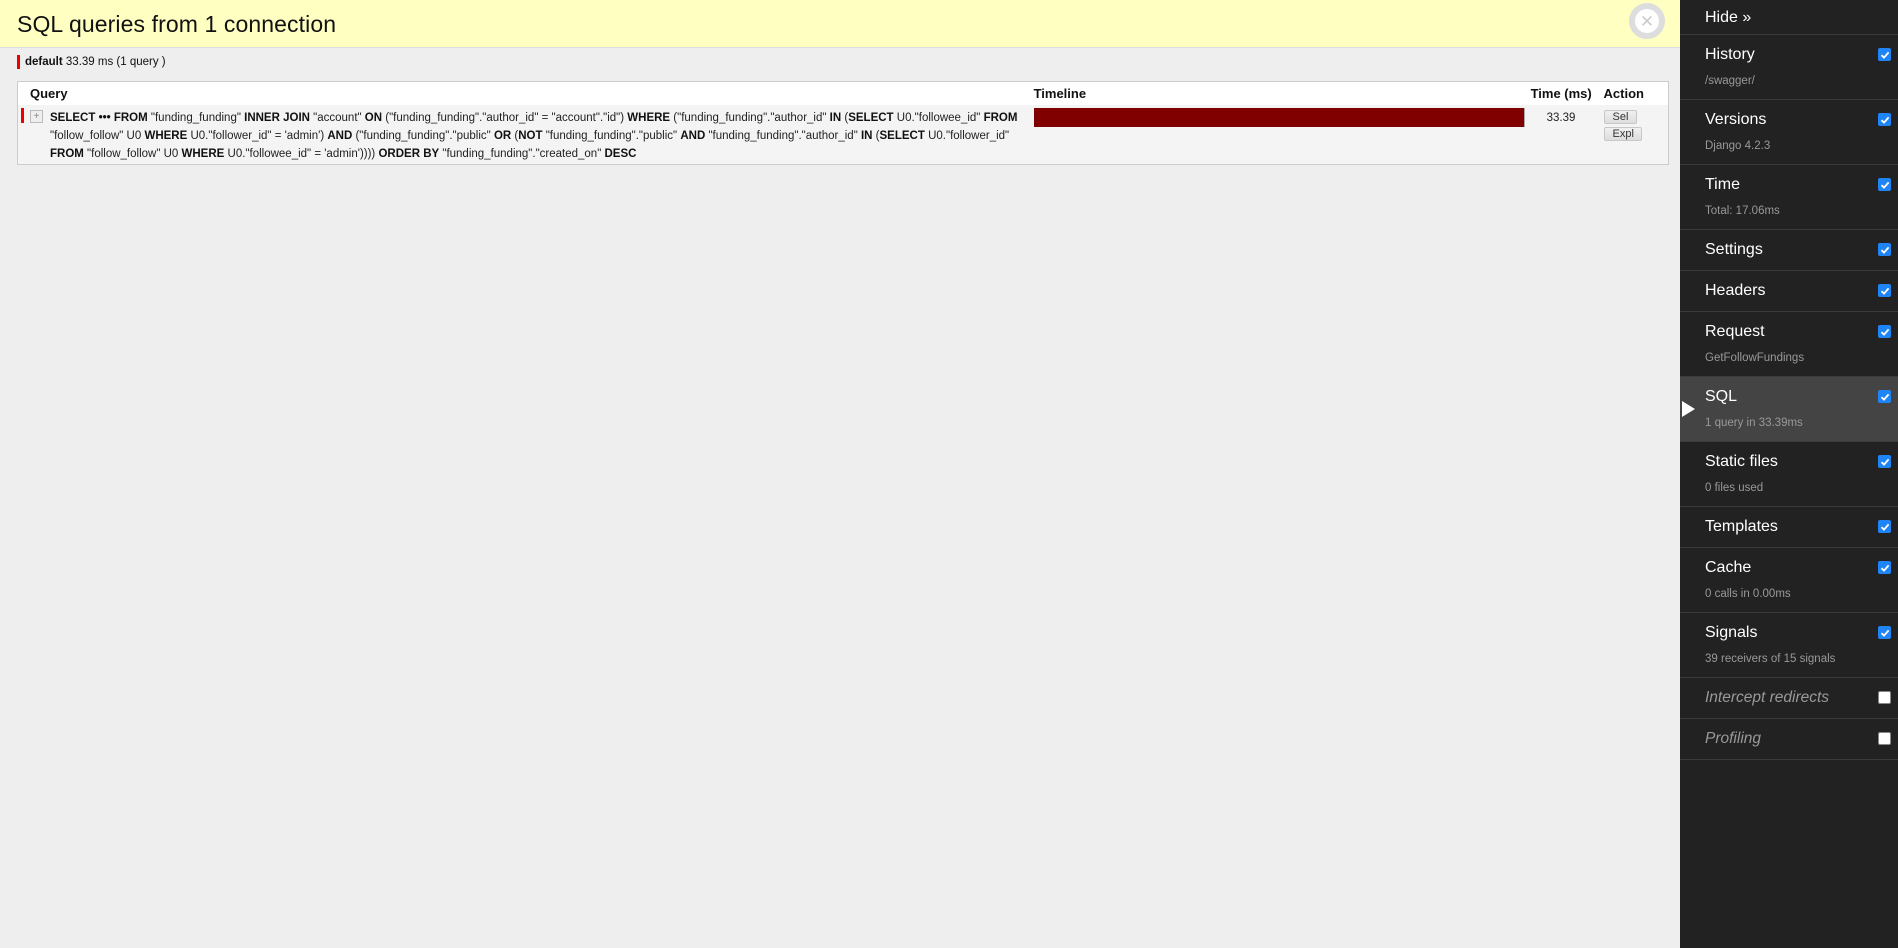  Describe the element at coordinates (22, 115) in the screenshot. I see `connection-color-marker` at that location.